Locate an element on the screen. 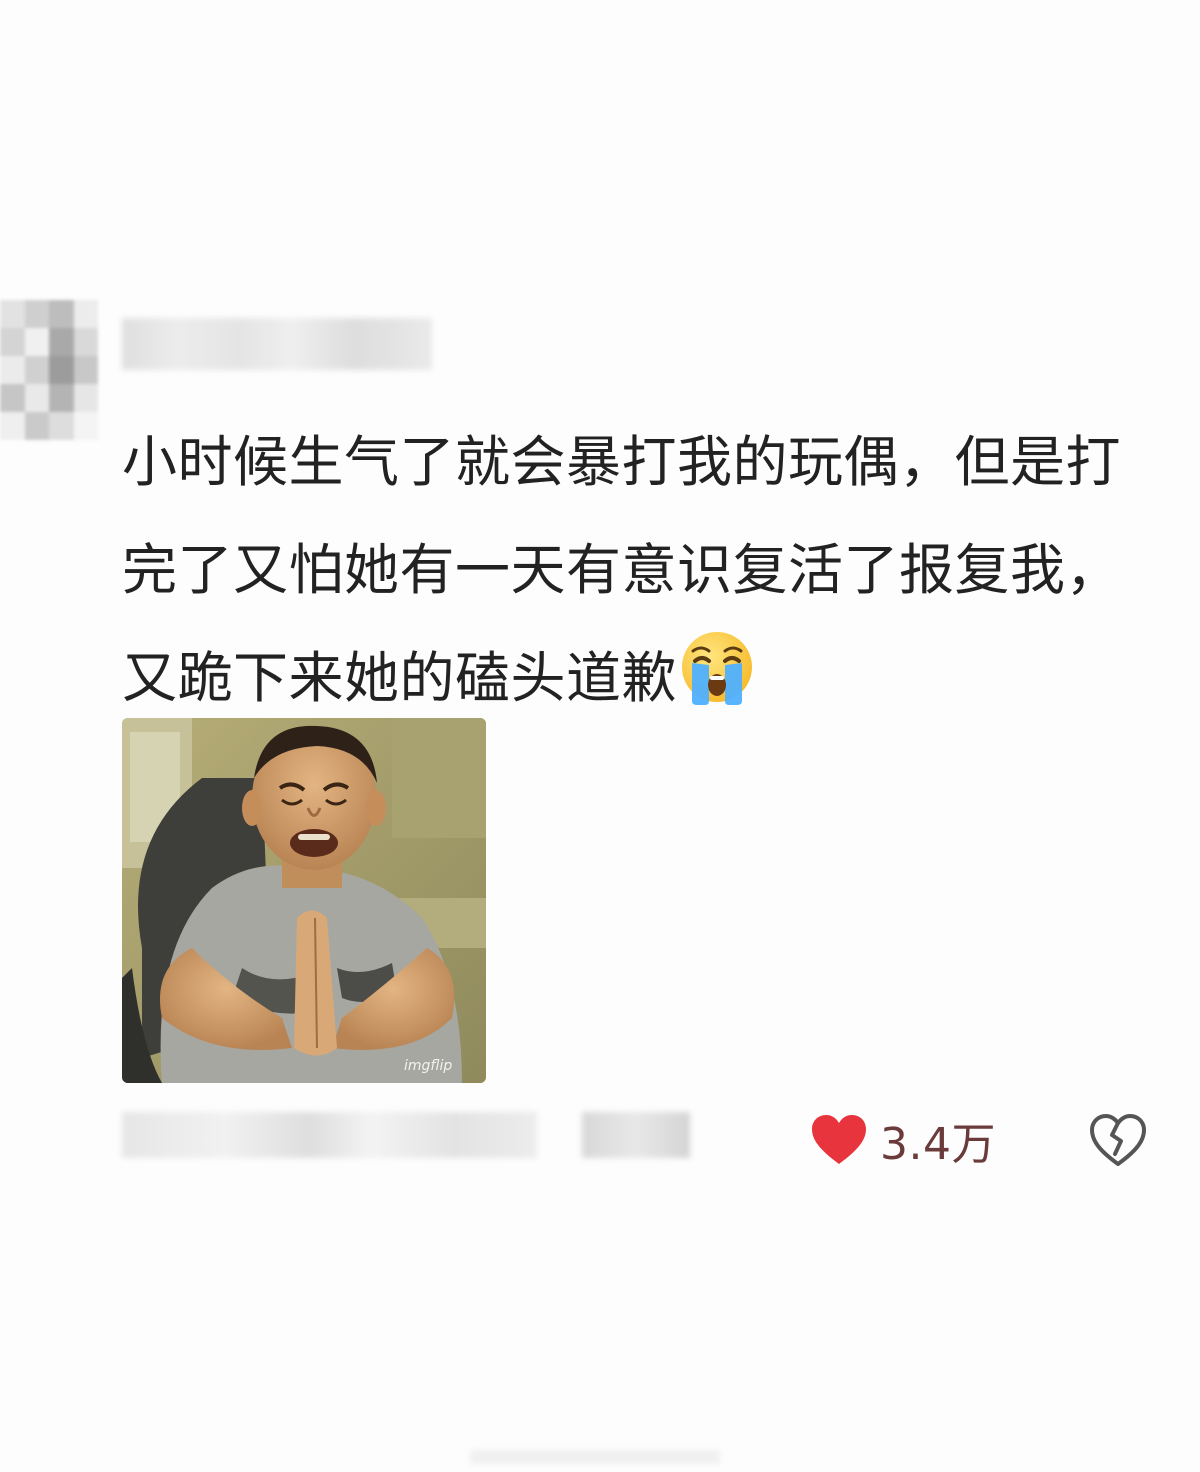 The image size is (1200, 1472). like-button: 3.4万 is located at coordinates (903, 1140).